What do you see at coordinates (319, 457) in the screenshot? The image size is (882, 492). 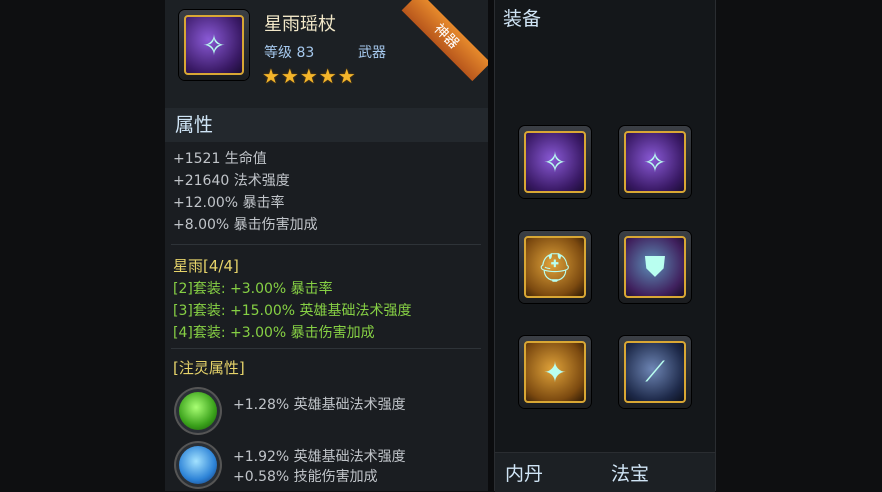 I see `spirit-line: +1.92% 英雄基础法术强度` at bounding box center [319, 457].